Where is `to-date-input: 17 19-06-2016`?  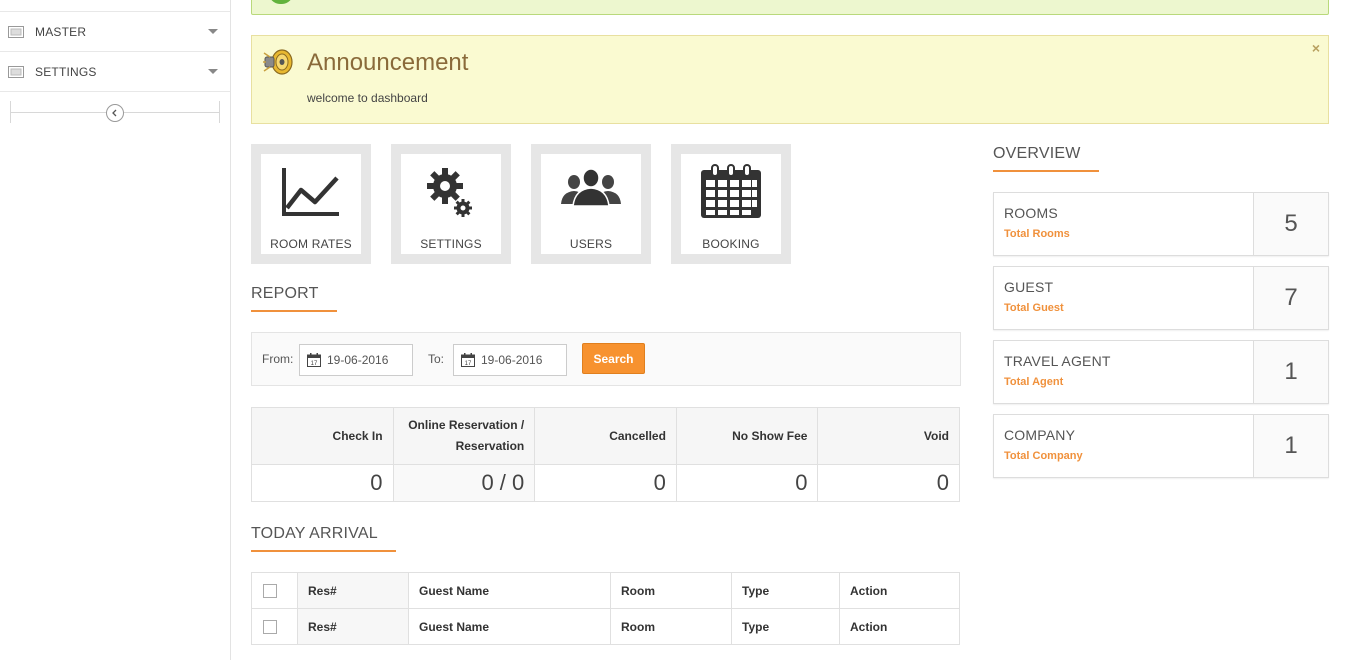 to-date-input: 17 19-06-2016 is located at coordinates (510, 360).